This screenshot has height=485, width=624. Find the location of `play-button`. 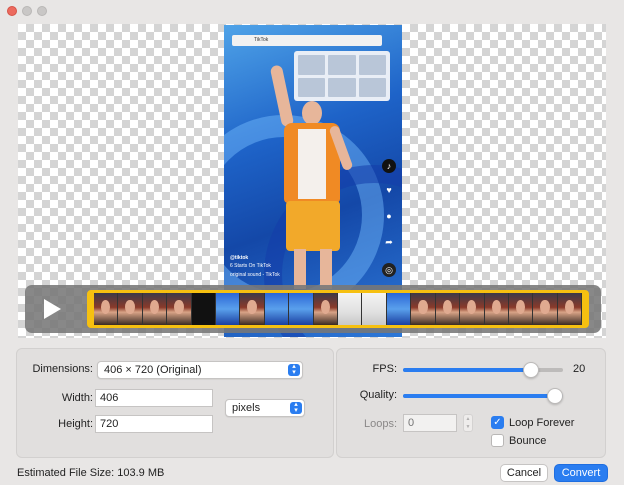

play-button is located at coordinates (52, 309).